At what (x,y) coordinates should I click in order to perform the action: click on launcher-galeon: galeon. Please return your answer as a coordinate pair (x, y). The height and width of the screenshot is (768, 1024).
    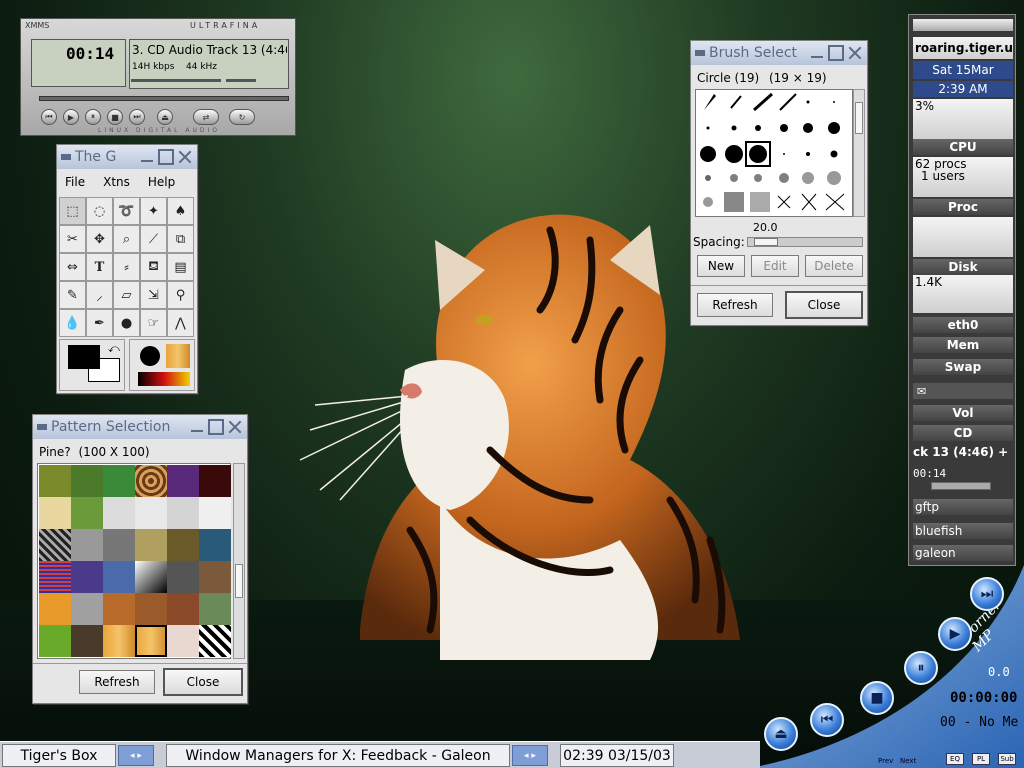
    Looking at the image, I should click on (963, 553).